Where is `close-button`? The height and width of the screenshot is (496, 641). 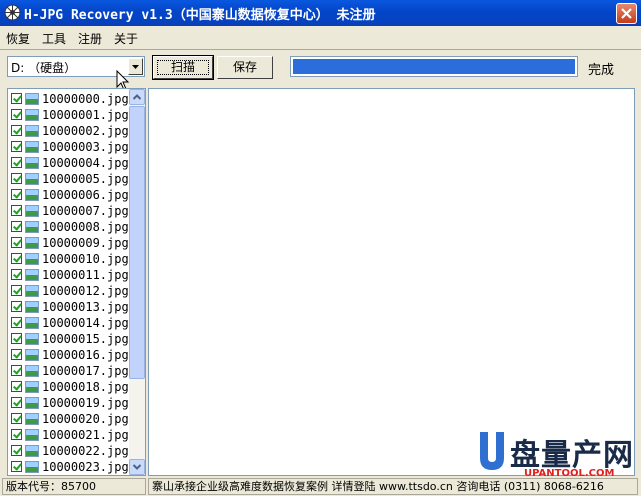 close-button is located at coordinates (626, 13).